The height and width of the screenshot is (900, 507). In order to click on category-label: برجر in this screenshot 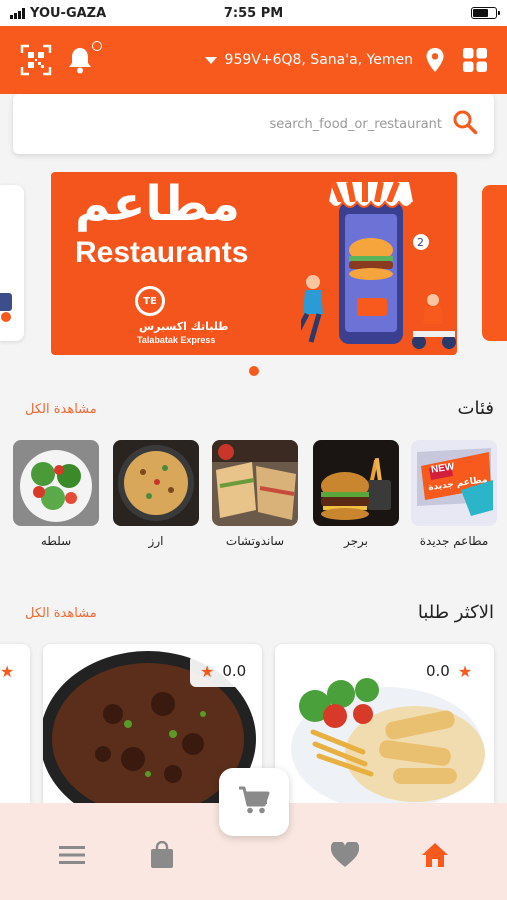, I will do `click(356, 541)`.